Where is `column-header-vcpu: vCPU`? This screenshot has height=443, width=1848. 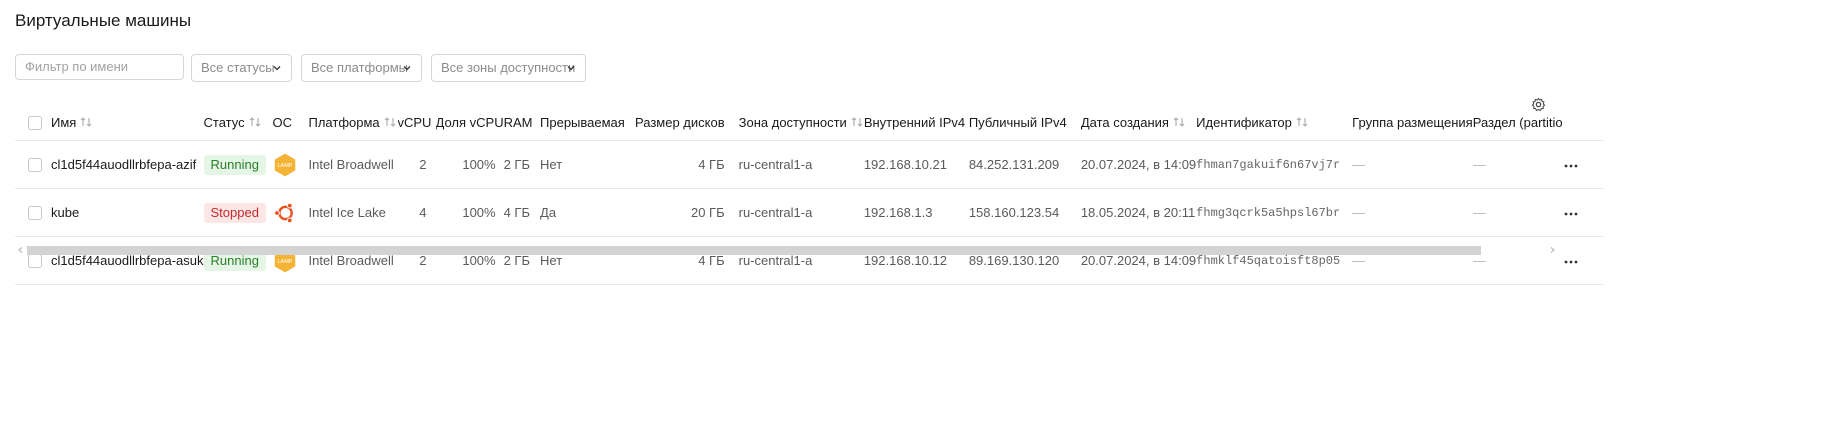 column-header-vcpu: vCPU is located at coordinates (414, 122).